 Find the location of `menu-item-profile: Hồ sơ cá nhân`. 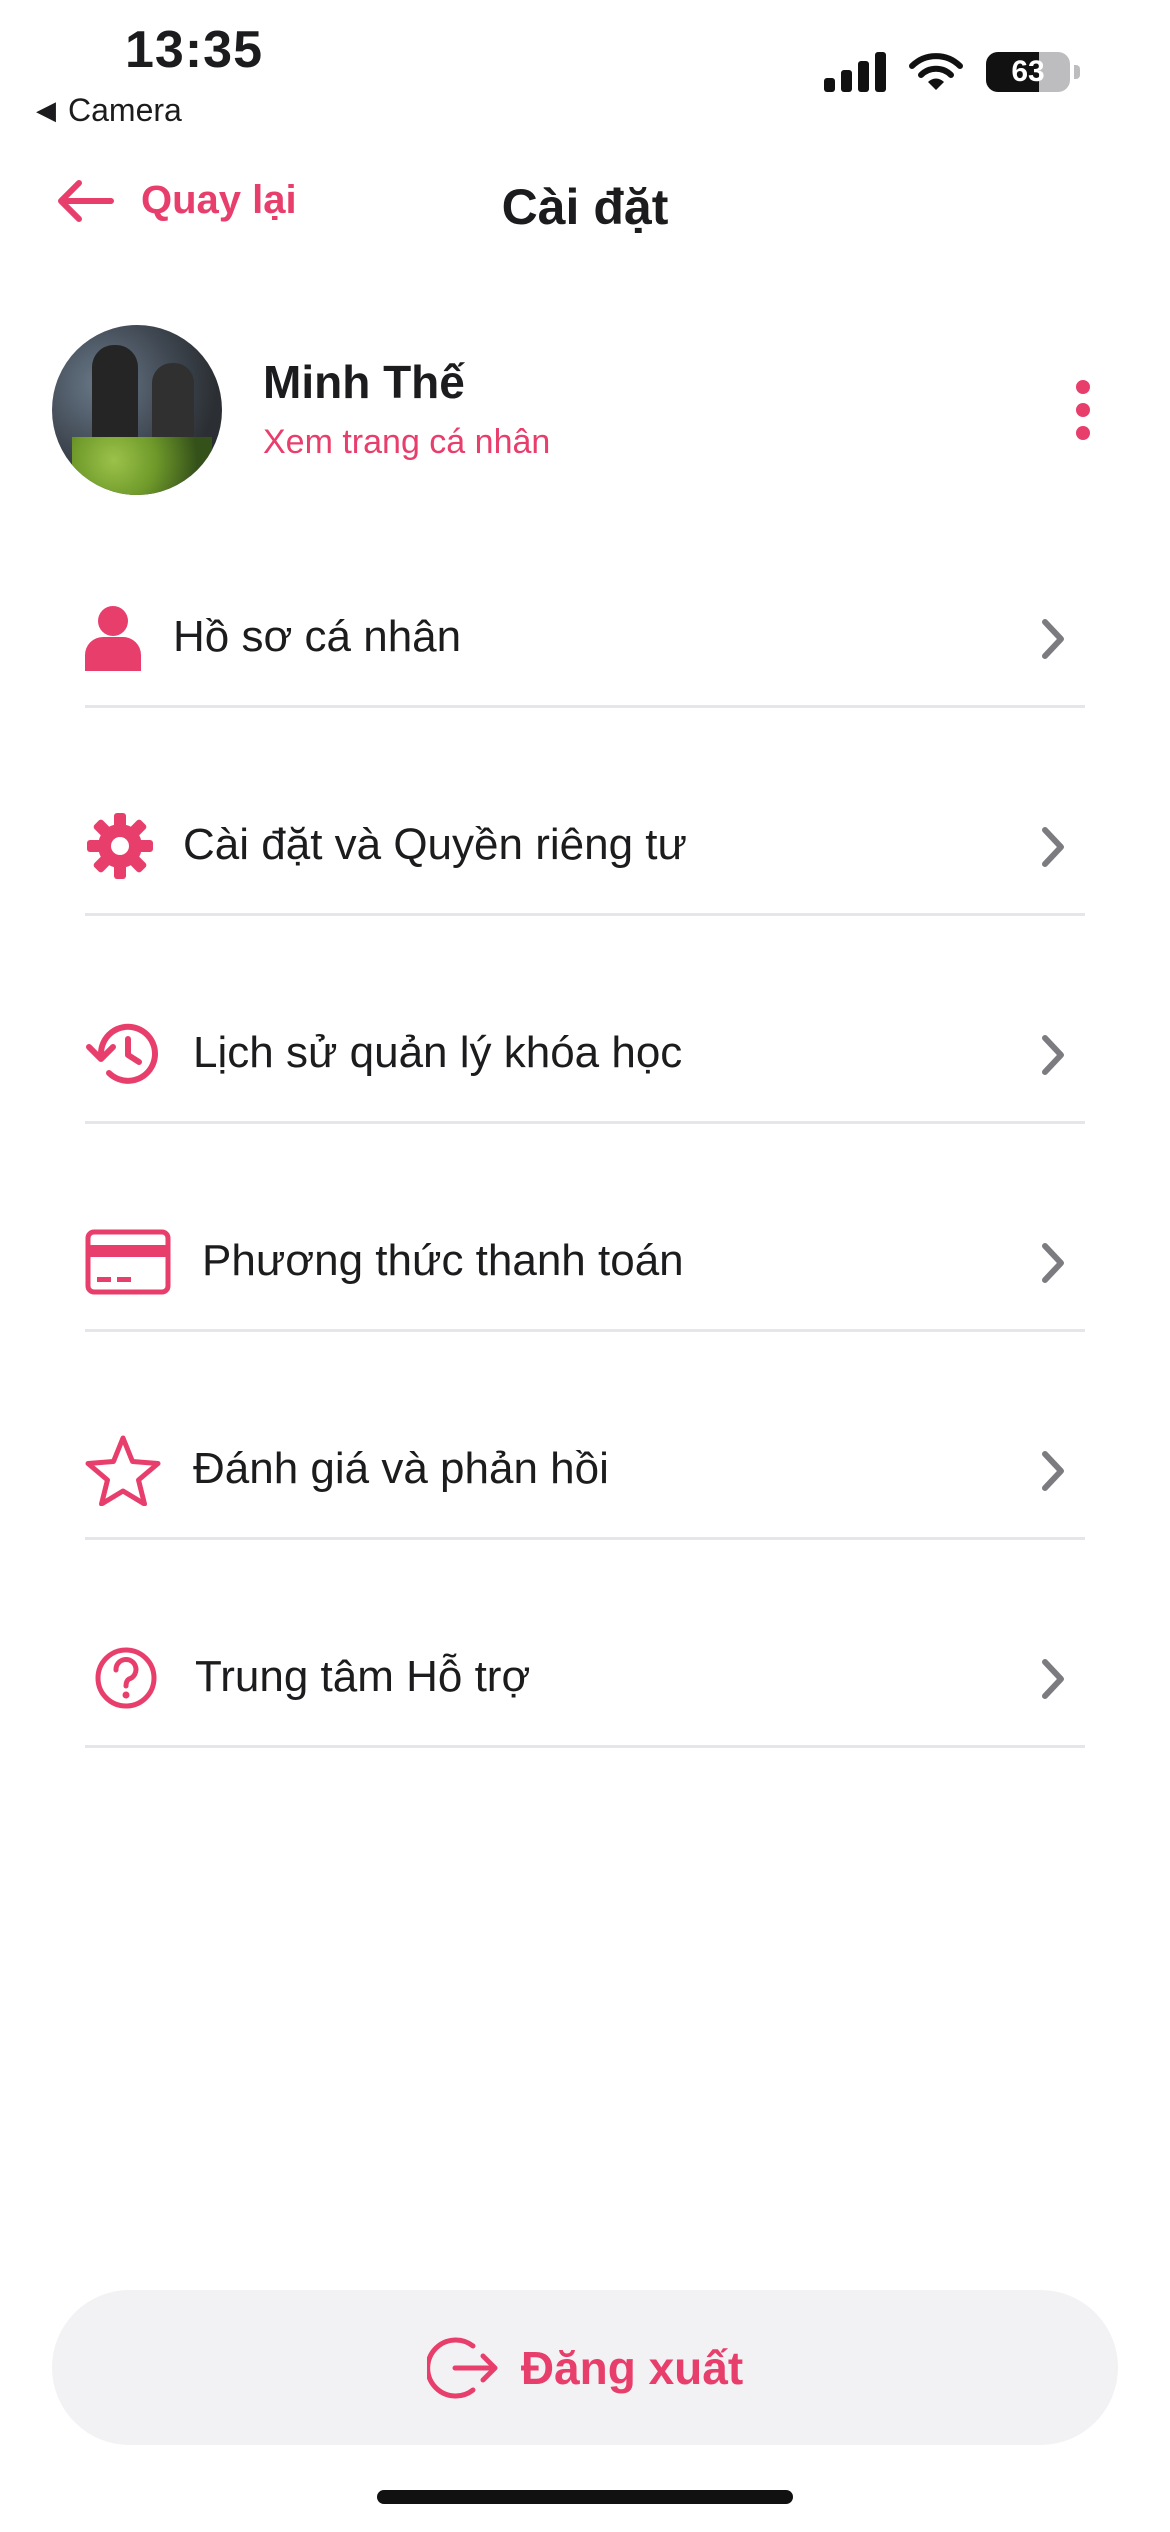

menu-item-profile: Hồ sơ cá nhân is located at coordinates (585, 639).